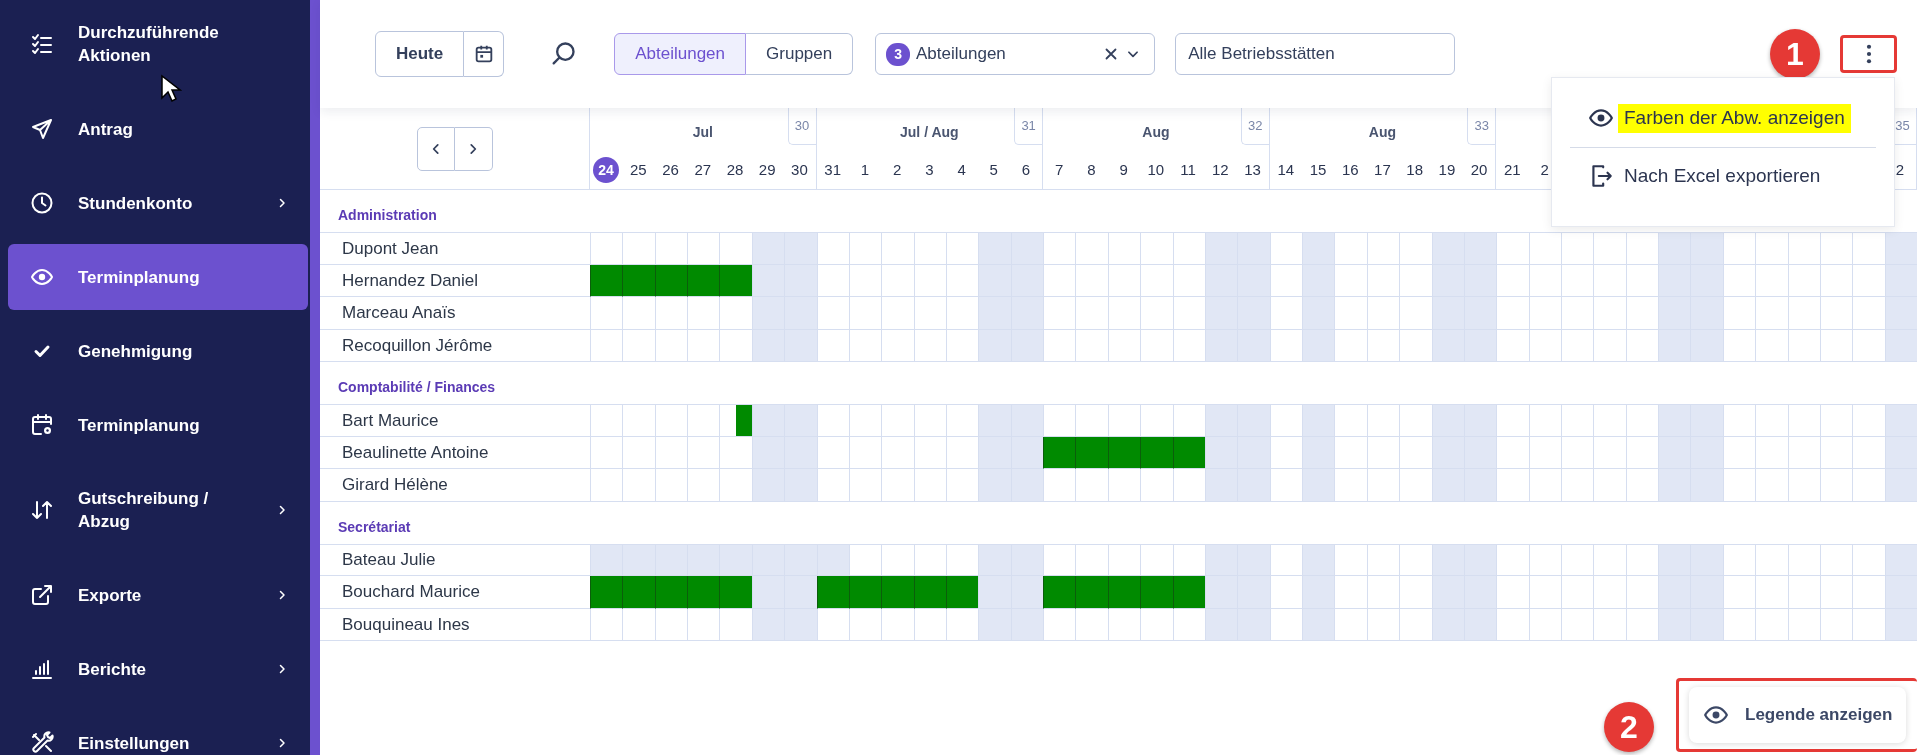 The height and width of the screenshot is (755, 1917). What do you see at coordinates (703, 169) in the screenshot?
I see `day-number: 27` at bounding box center [703, 169].